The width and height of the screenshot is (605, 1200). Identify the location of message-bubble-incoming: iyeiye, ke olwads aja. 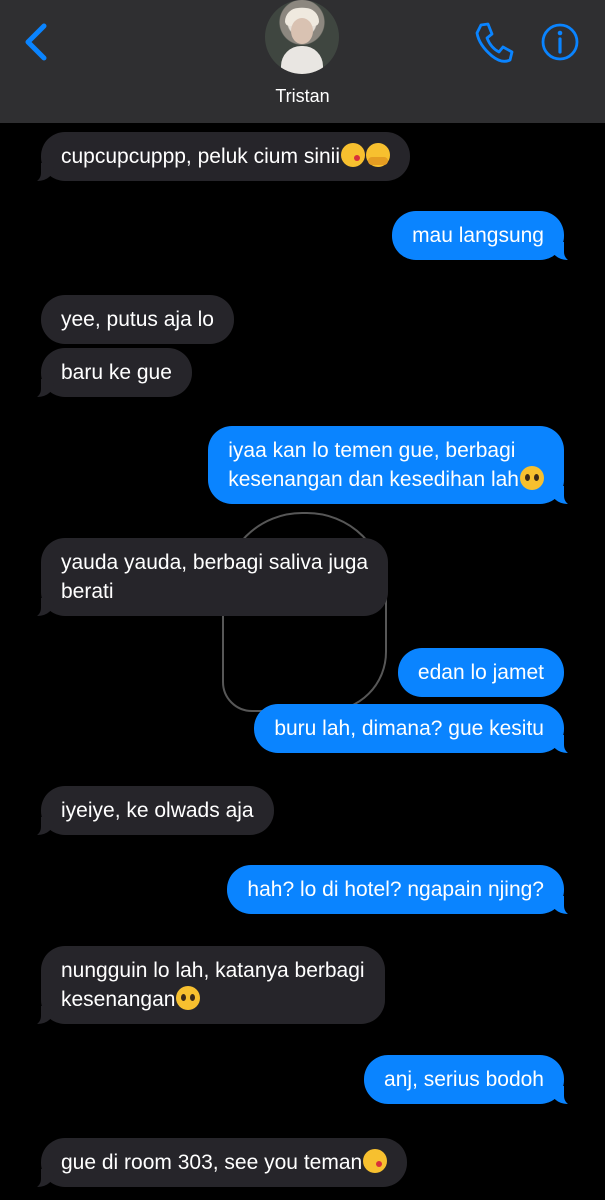
(147, 811).